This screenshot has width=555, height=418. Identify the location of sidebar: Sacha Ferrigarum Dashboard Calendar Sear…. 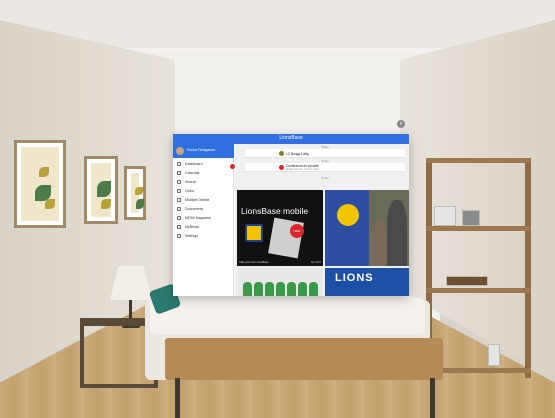
(204, 220).